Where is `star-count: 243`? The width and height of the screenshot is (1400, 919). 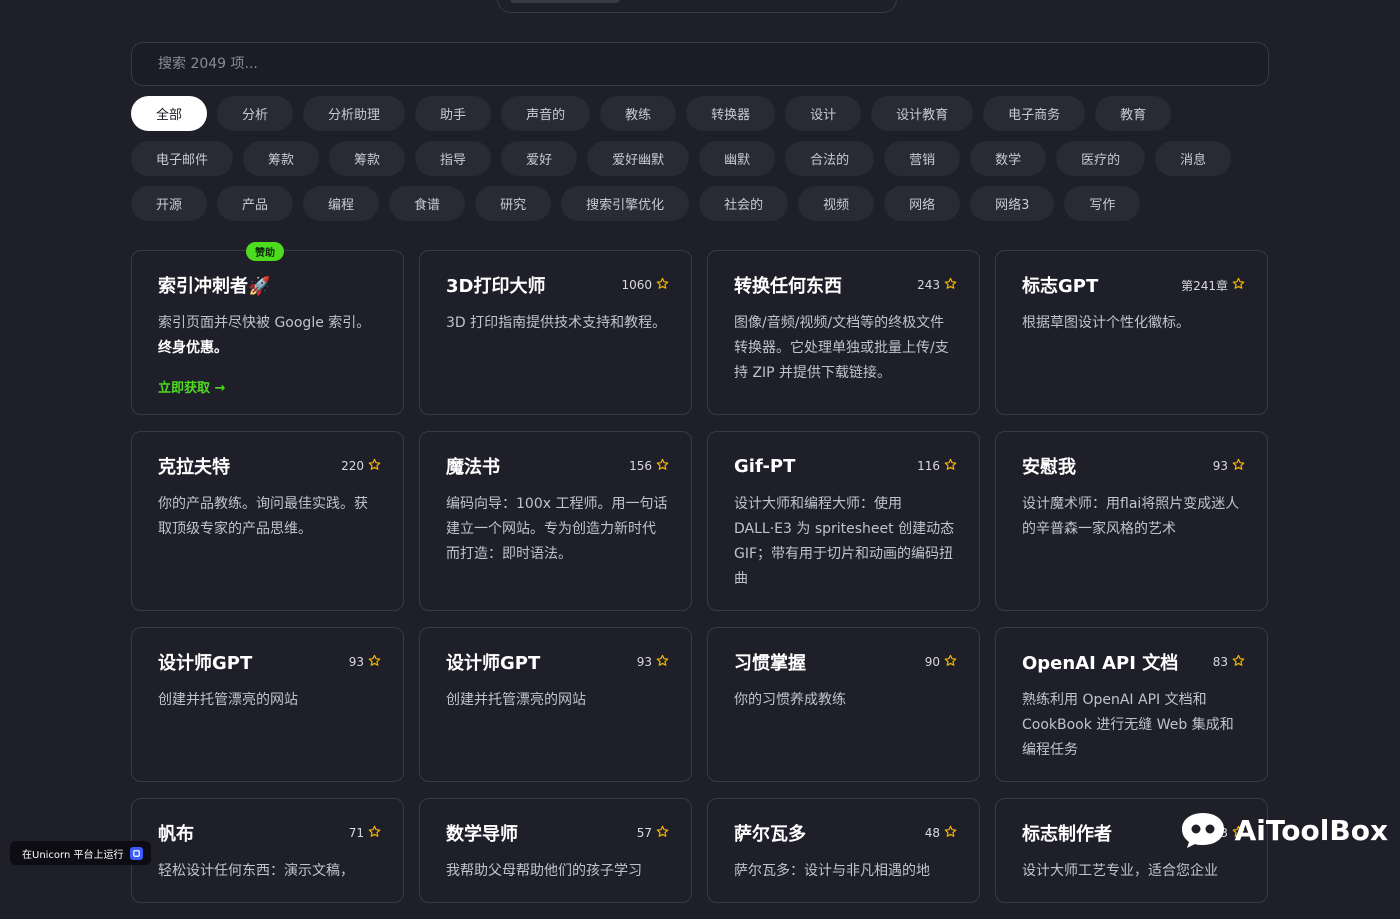
star-count: 243 is located at coordinates (937, 285).